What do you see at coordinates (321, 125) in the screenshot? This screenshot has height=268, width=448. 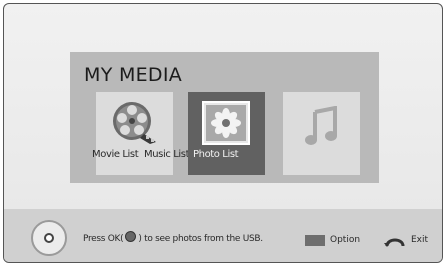 I see `music-note-icon` at bounding box center [321, 125].